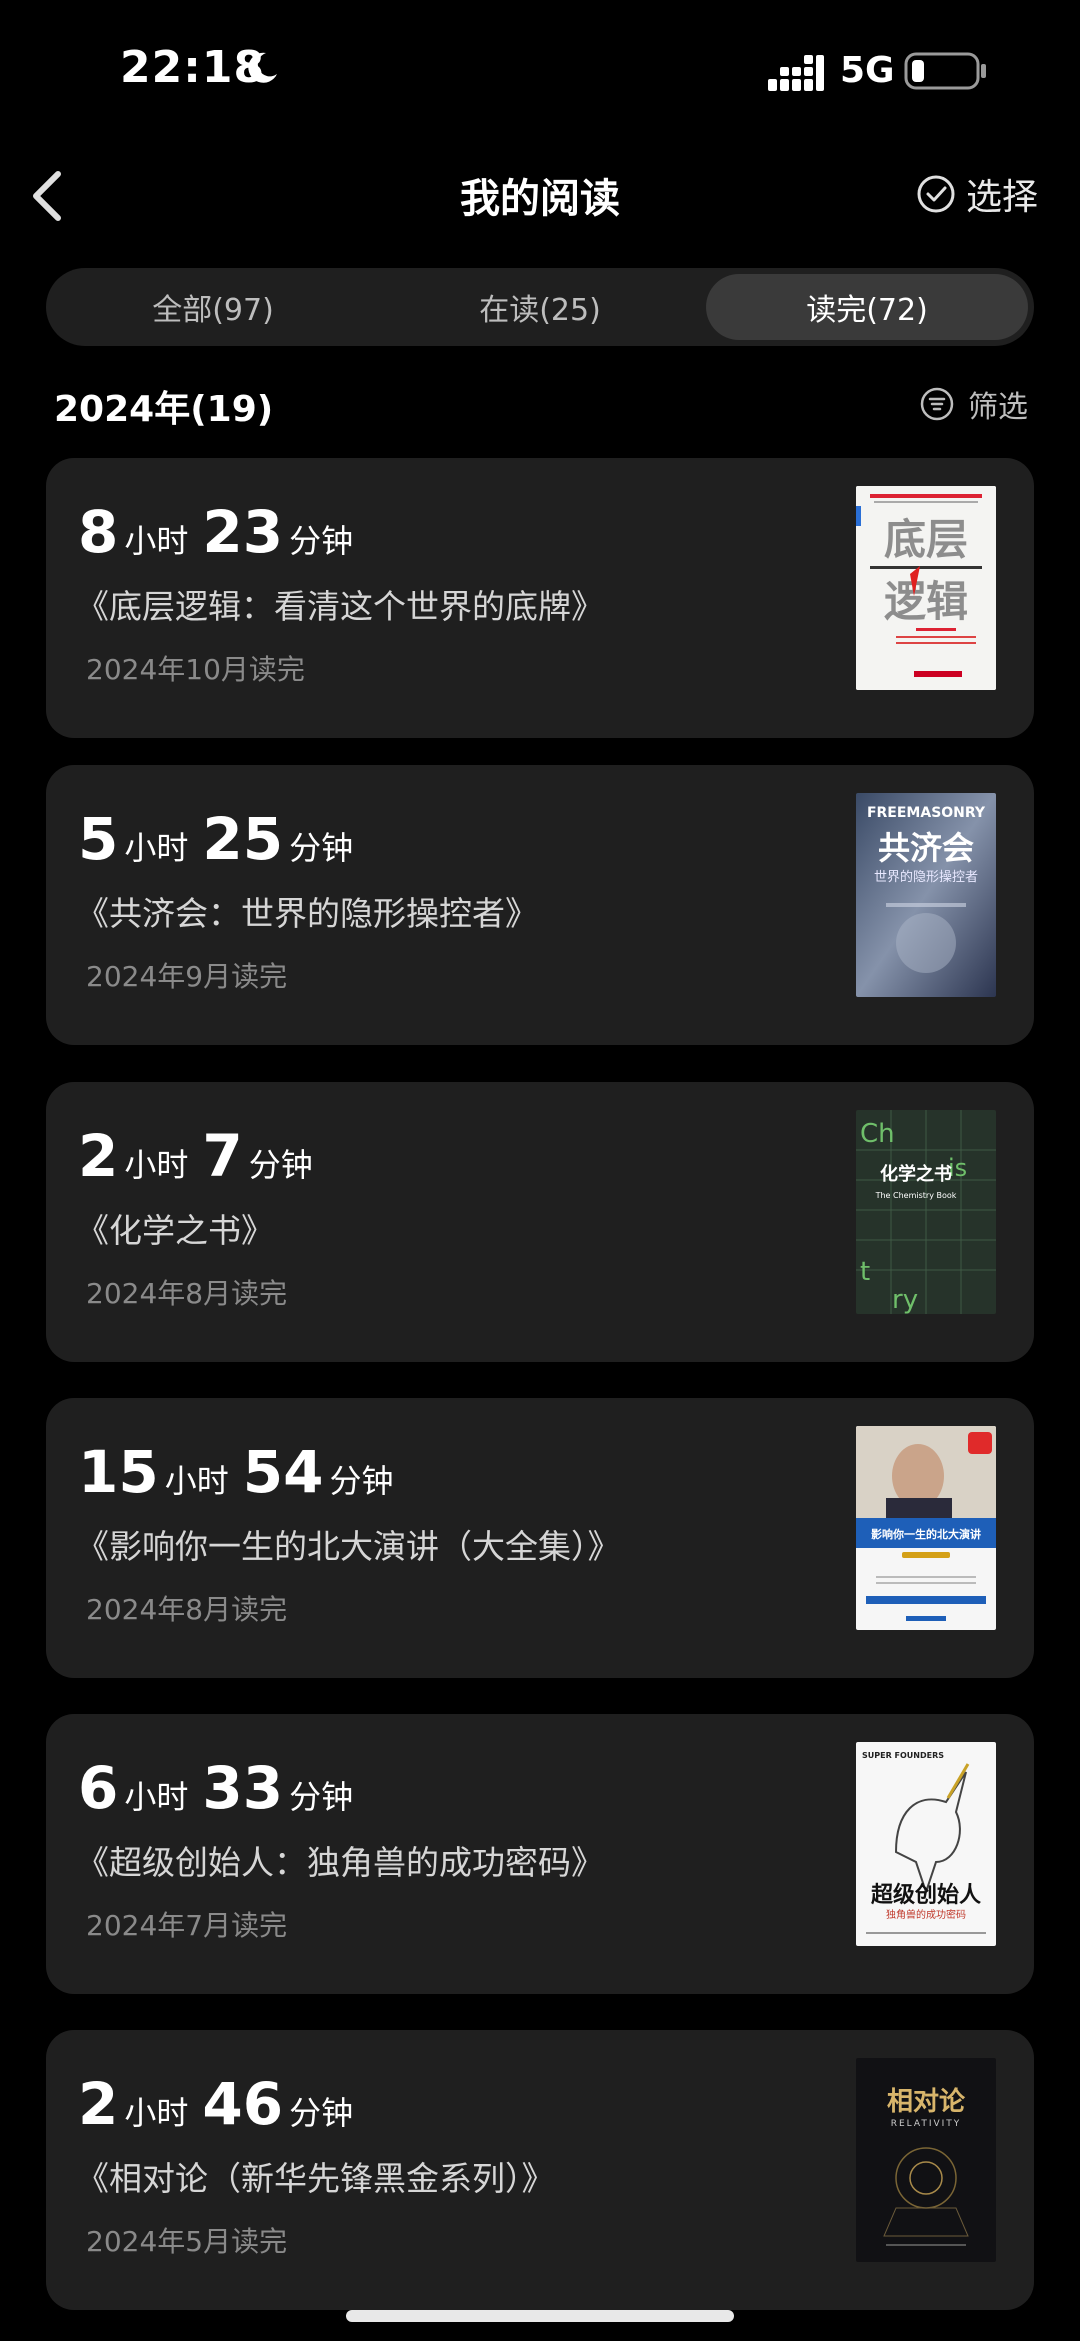  I want to click on tab-reading: 在读(25), so click(540, 307).